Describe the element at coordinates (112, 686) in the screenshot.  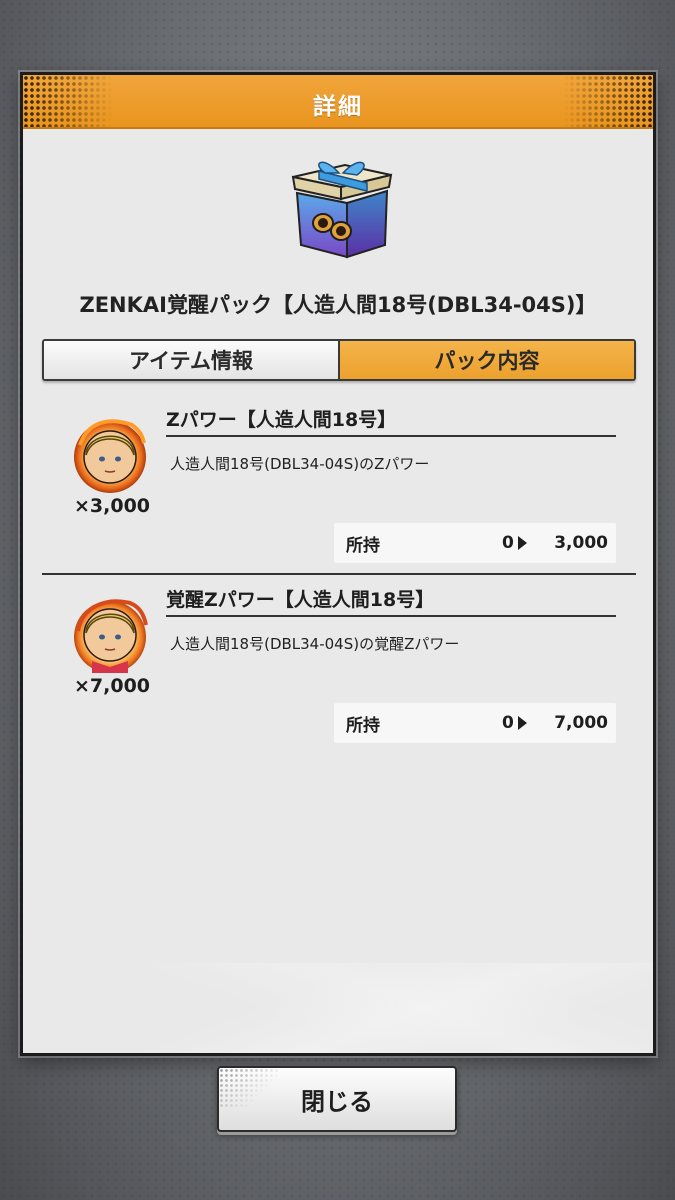
I see `reward-quantity: ×7,000` at that location.